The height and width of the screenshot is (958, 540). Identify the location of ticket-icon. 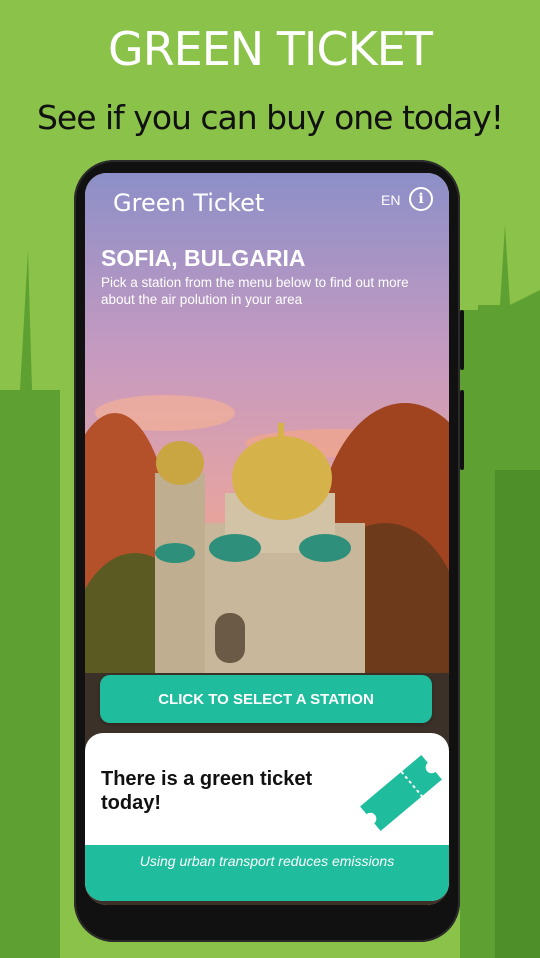
(401, 793).